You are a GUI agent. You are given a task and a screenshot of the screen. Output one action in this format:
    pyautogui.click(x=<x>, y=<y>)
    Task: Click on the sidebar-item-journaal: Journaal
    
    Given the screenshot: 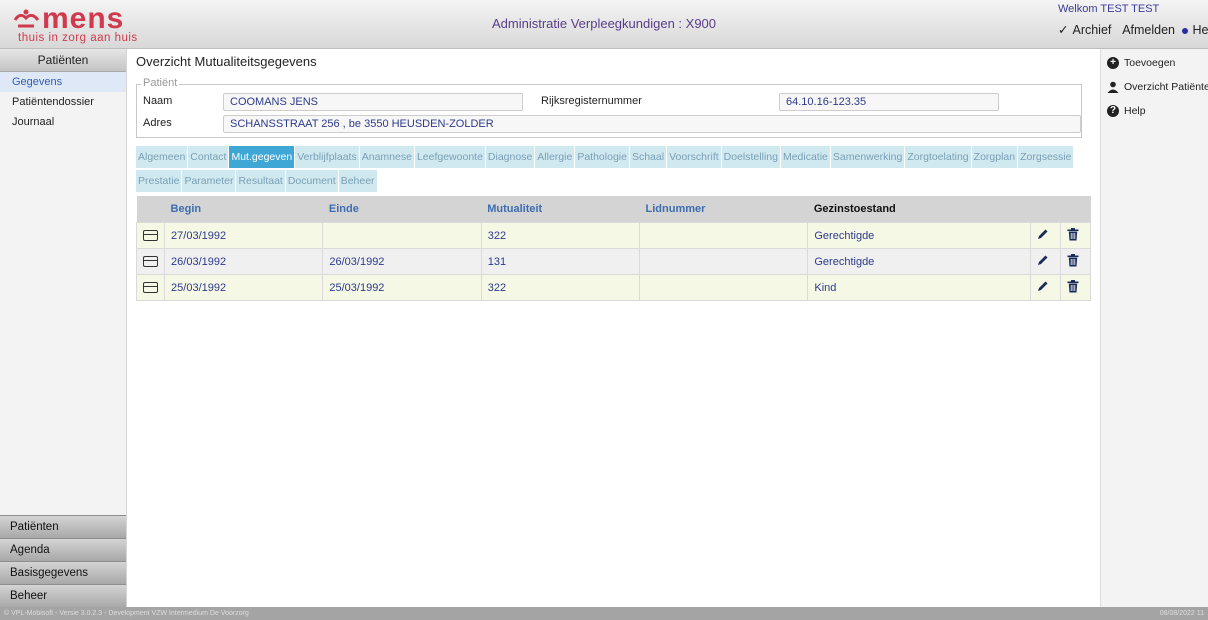 What is the action you would take?
    pyautogui.click(x=63, y=122)
    